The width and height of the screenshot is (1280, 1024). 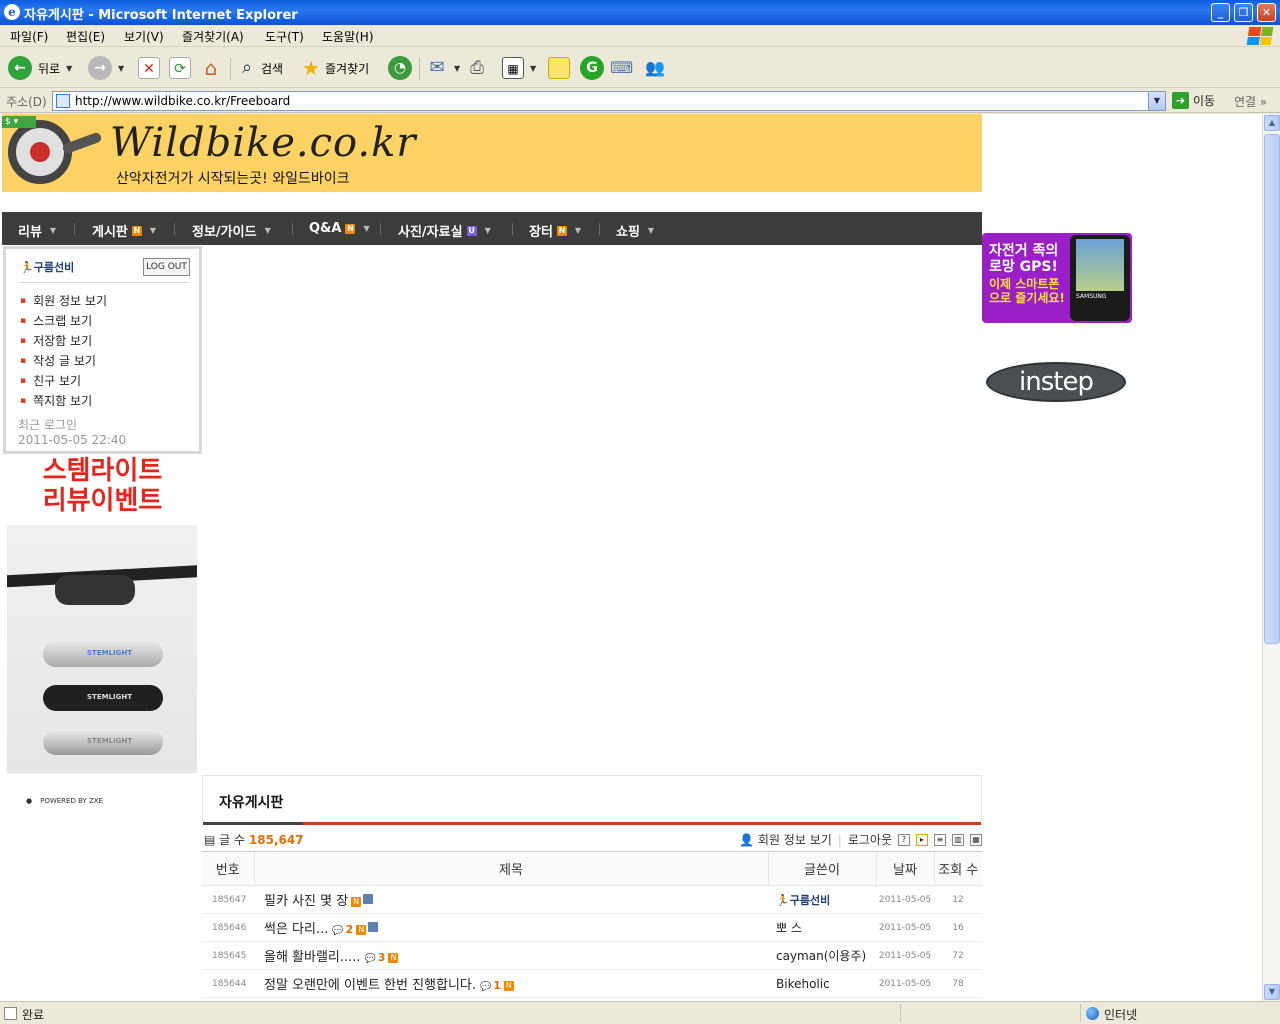 I want to click on list-view-icon: ≡, so click(x=940, y=839).